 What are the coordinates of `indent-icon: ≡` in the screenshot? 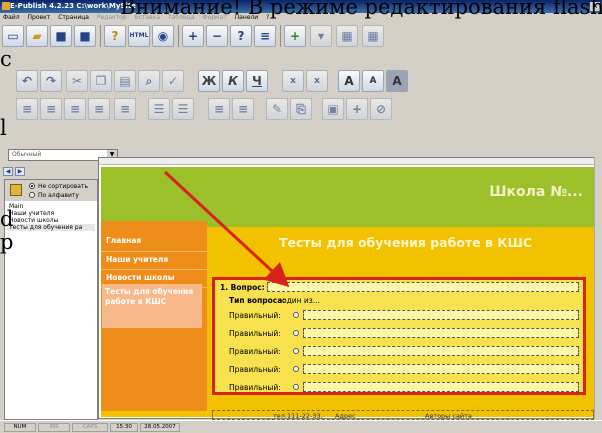 It's located at (125, 109).